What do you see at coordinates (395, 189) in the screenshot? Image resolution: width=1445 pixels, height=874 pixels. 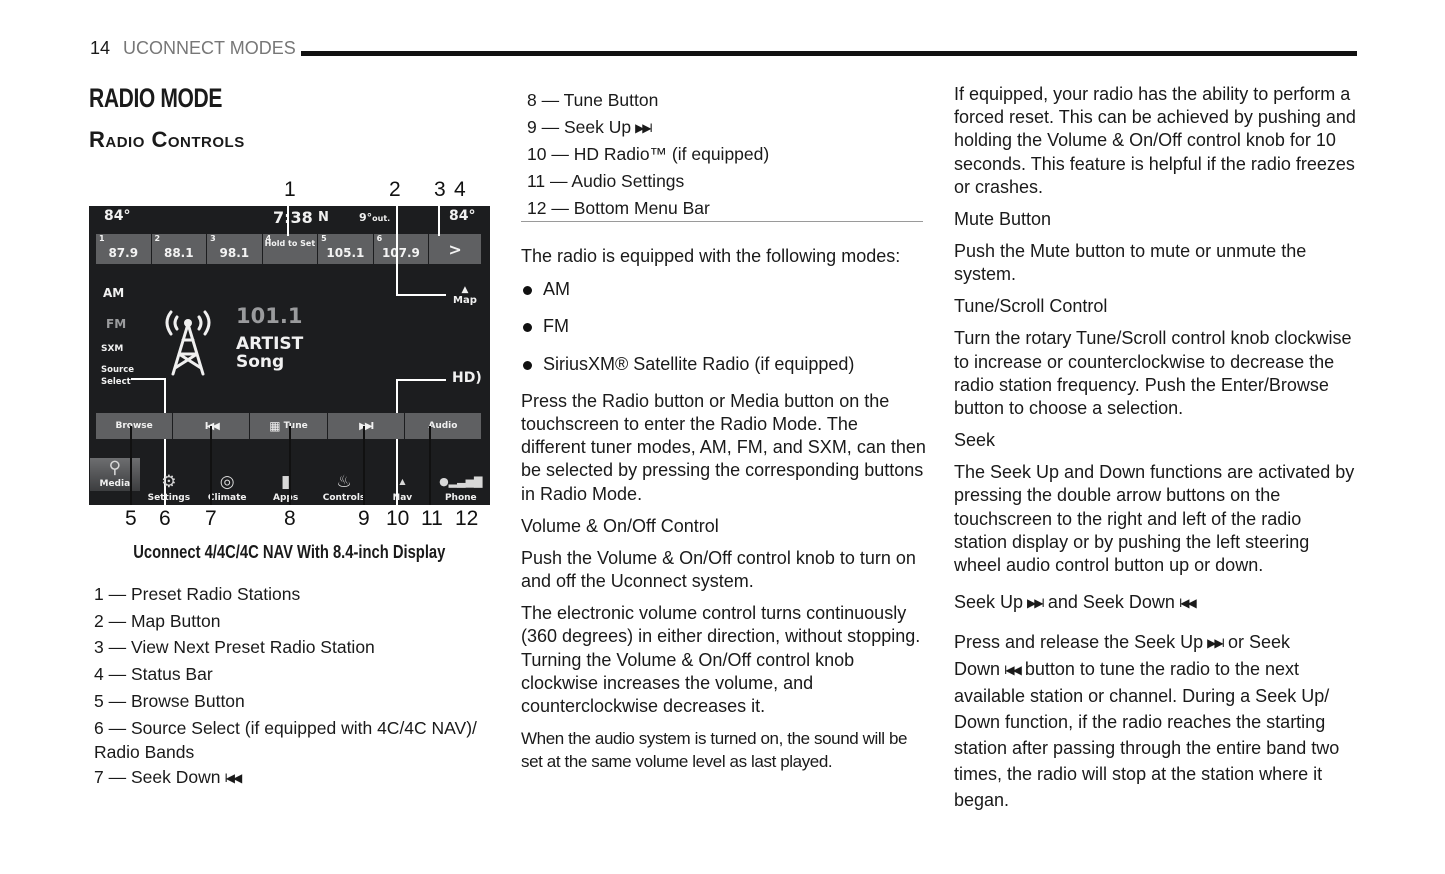 I see `callout-2: 2` at bounding box center [395, 189].